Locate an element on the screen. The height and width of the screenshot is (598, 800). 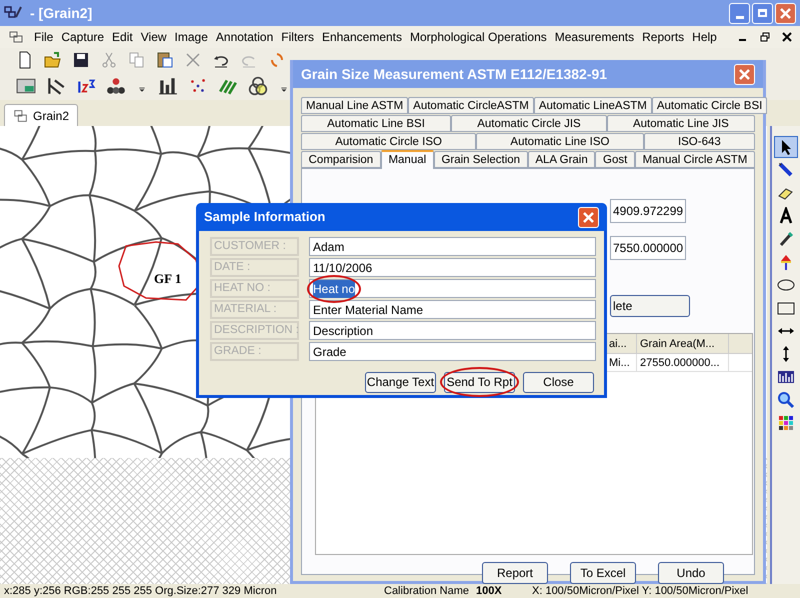
grain-label: GF 1 is located at coordinates (168, 279).